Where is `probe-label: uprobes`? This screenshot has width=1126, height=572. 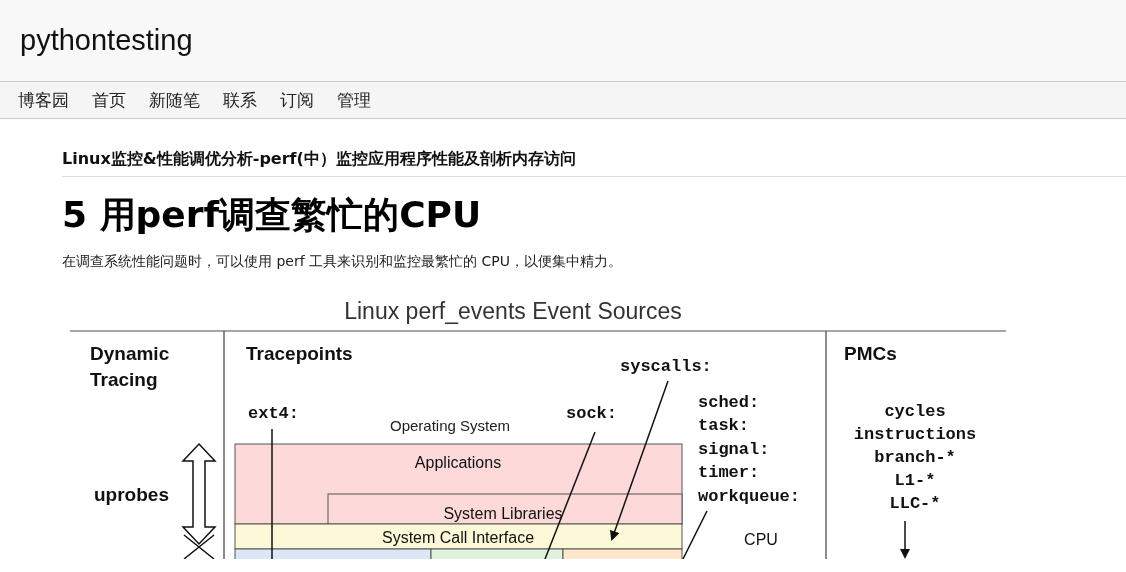
probe-label: uprobes is located at coordinates (131, 494).